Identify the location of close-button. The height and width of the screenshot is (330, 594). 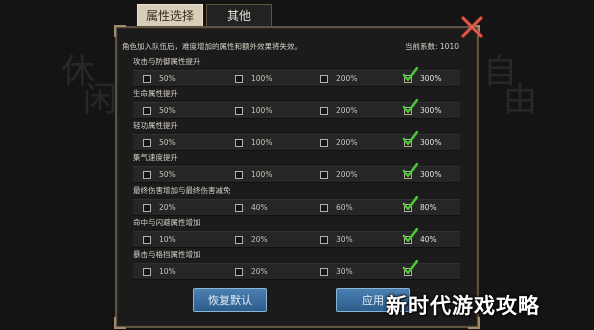
(472, 27).